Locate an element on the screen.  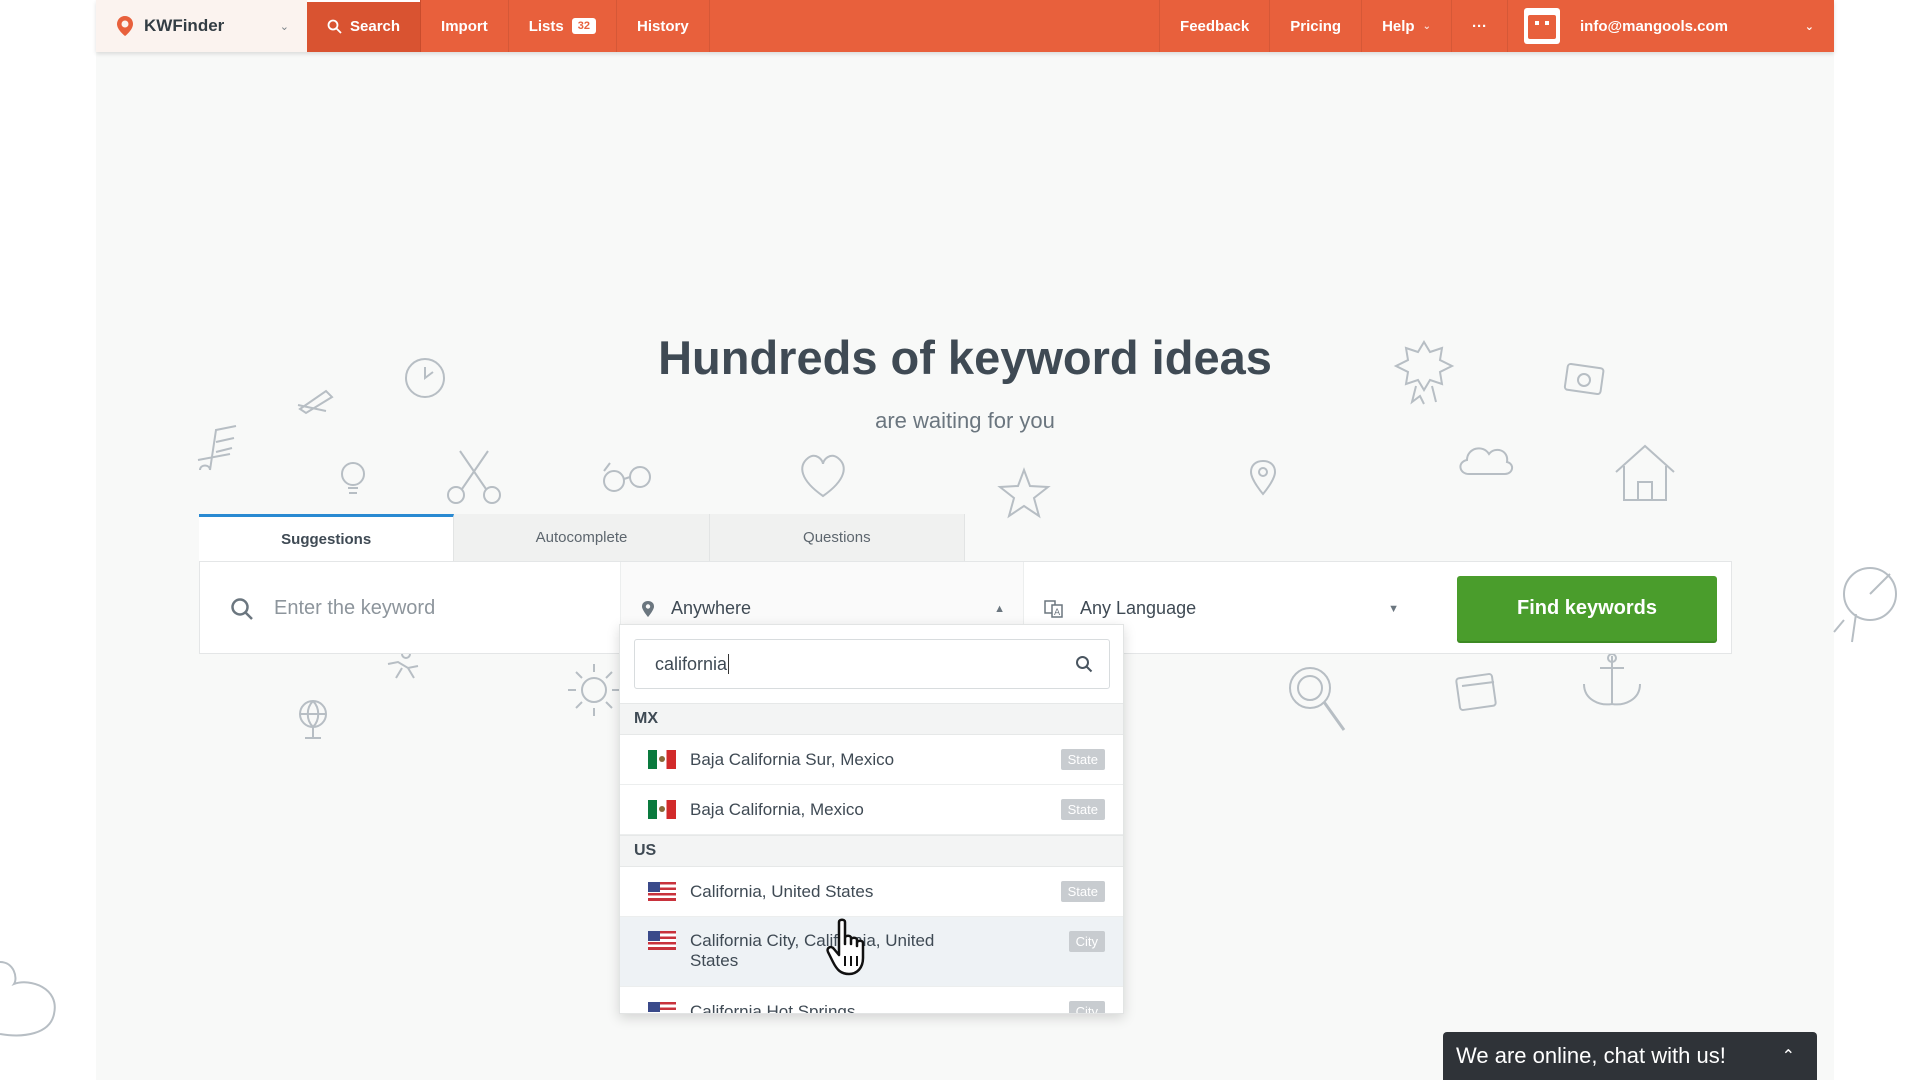
location-option: Baja California Sur, Mexico State is located at coordinates (871, 760).